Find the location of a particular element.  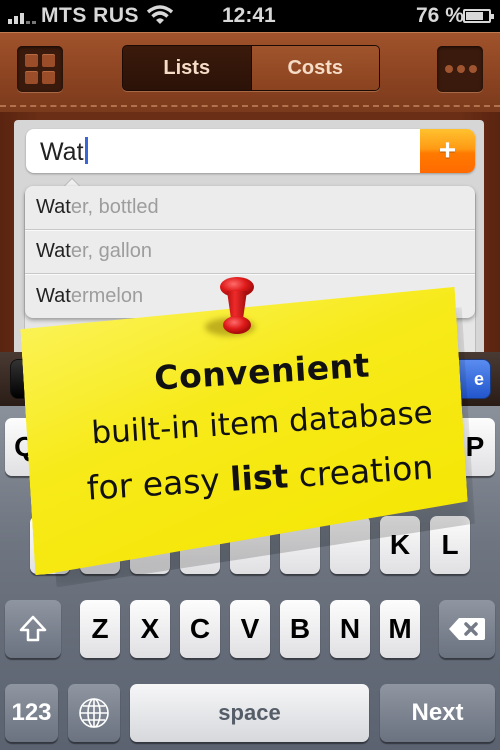

key-n: N is located at coordinates (350, 629).